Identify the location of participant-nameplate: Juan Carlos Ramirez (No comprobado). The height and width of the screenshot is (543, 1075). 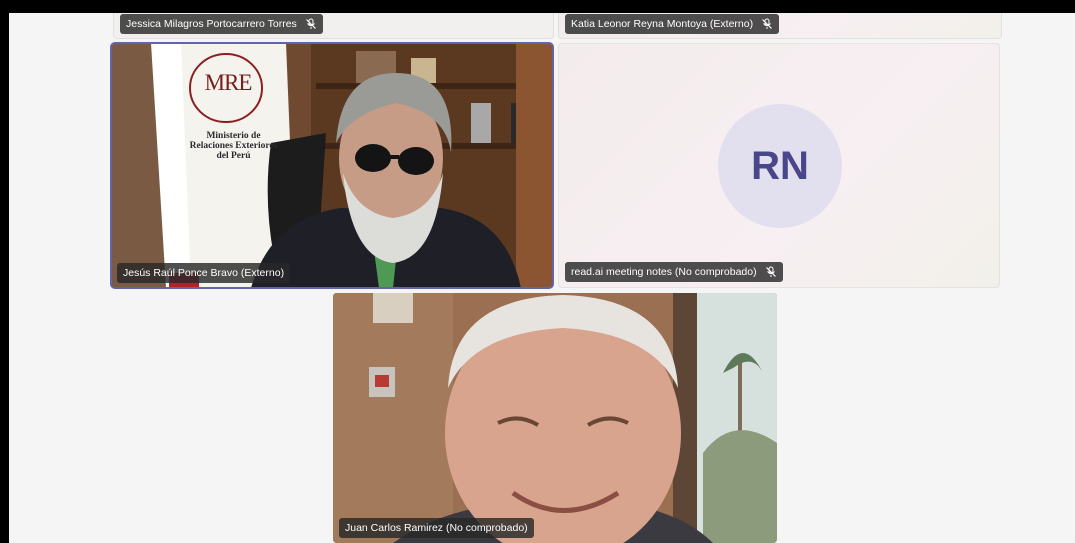
(436, 528).